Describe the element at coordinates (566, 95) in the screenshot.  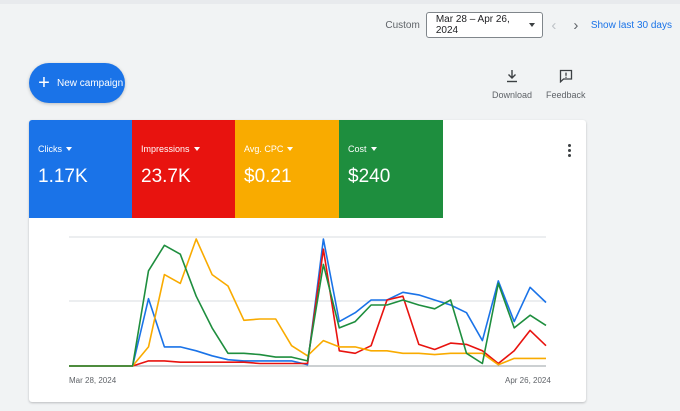
I see `feedback-label: Feedback` at that location.